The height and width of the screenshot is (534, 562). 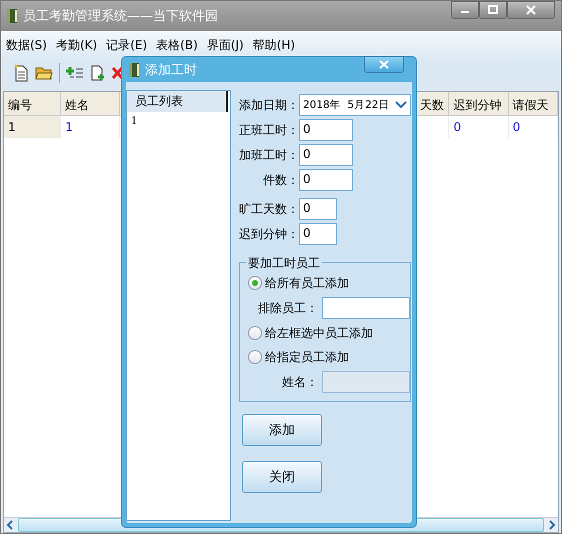 What do you see at coordinates (282, 430) in the screenshot?
I see `dialog-button: 添加` at bounding box center [282, 430].